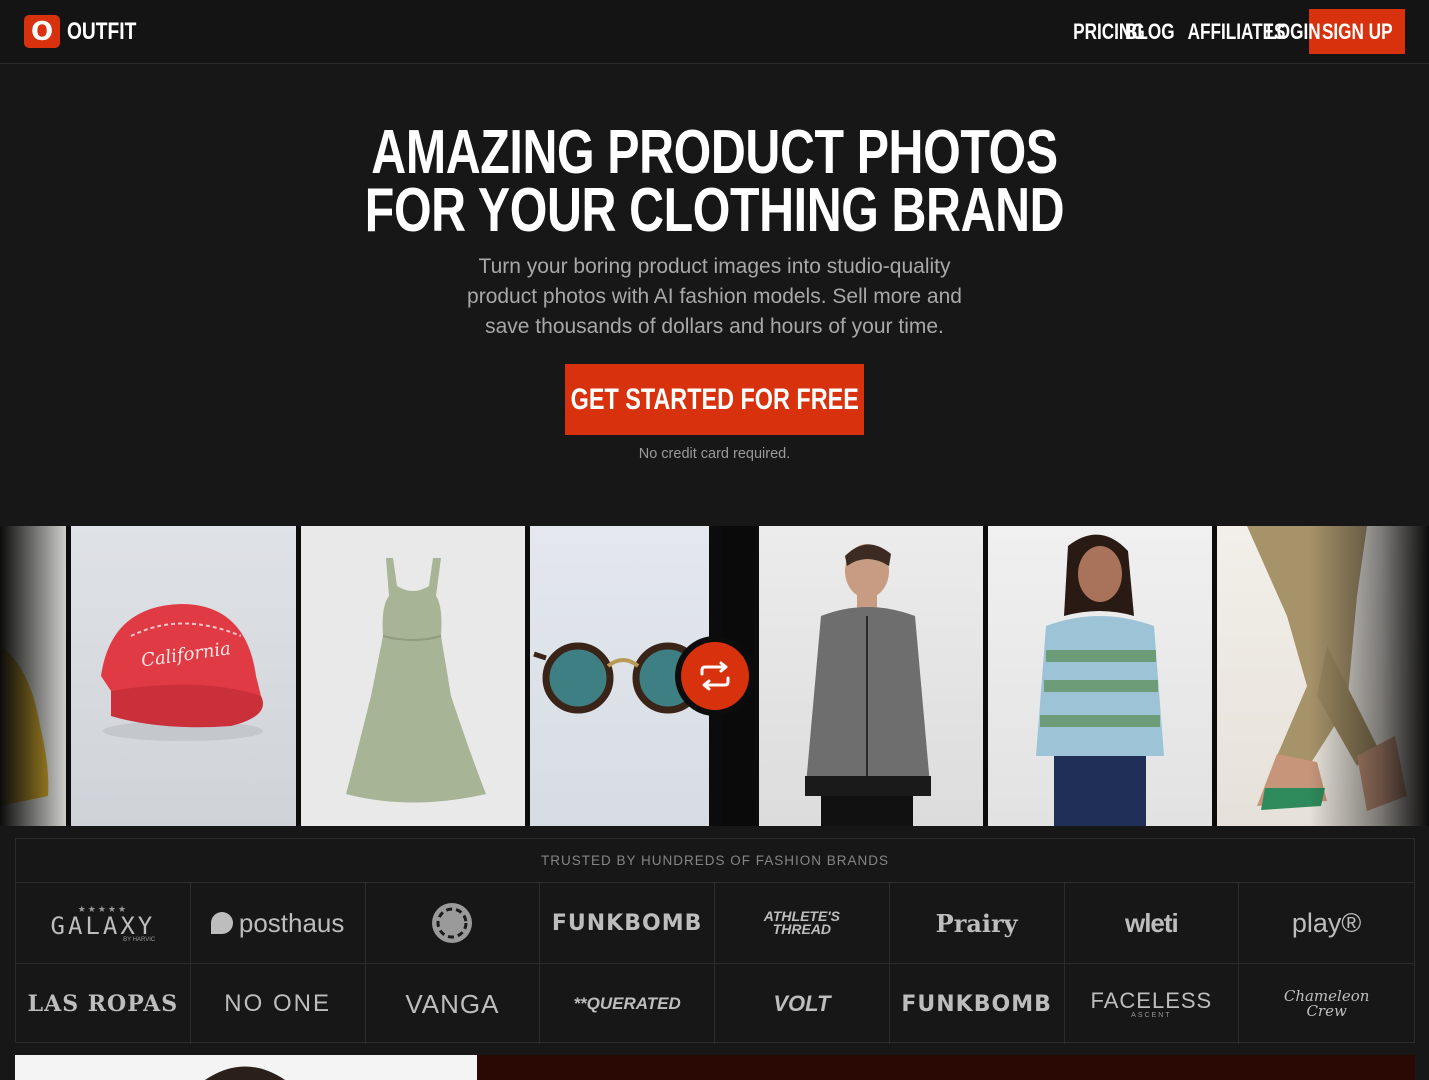  What do you see at coordinates (1152, 1004) in the screenshot?
I see `brand-logo-faceless: FACELESS ASCENT` at bounding box center [1152, 1004].